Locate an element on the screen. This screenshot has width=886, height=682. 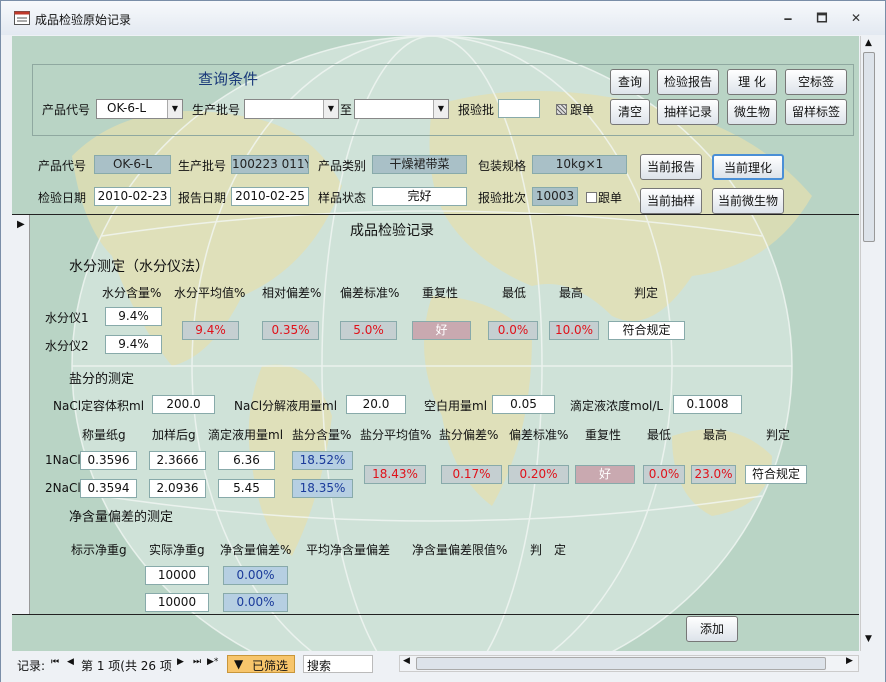
nacl-volume-field: 200.0 is located at coordinates (183, 404).